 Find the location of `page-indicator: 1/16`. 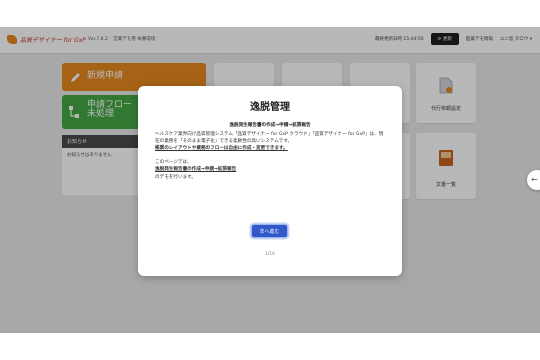

page-indicator: 1/16 is located at coordinates (270, 254).